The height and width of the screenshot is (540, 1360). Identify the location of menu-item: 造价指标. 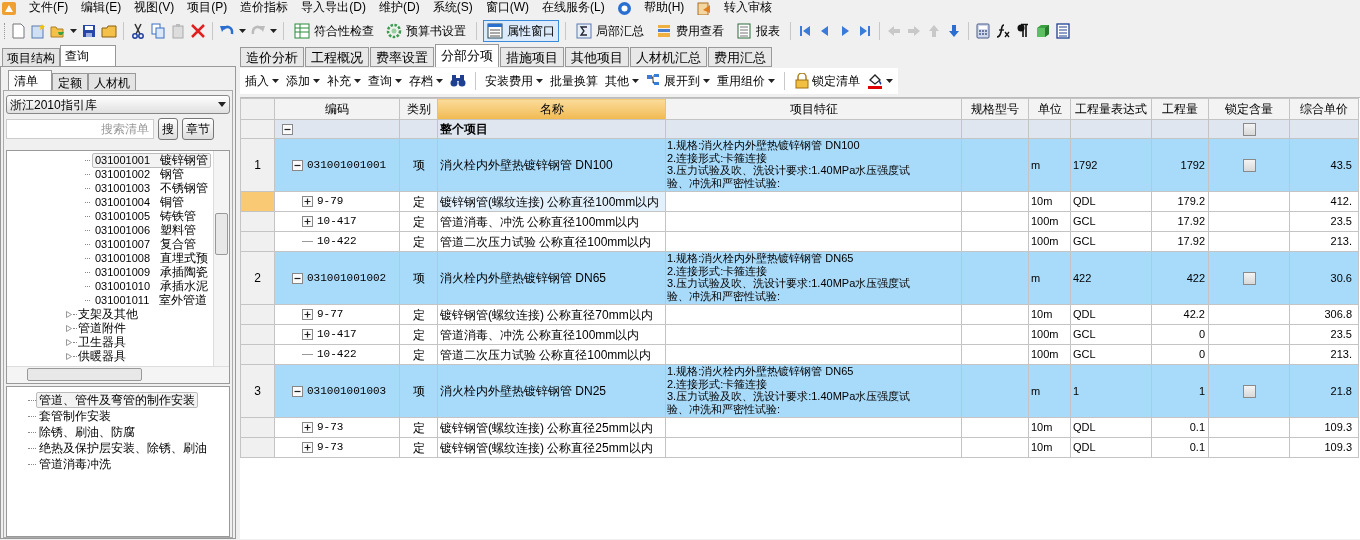
(264, 7).